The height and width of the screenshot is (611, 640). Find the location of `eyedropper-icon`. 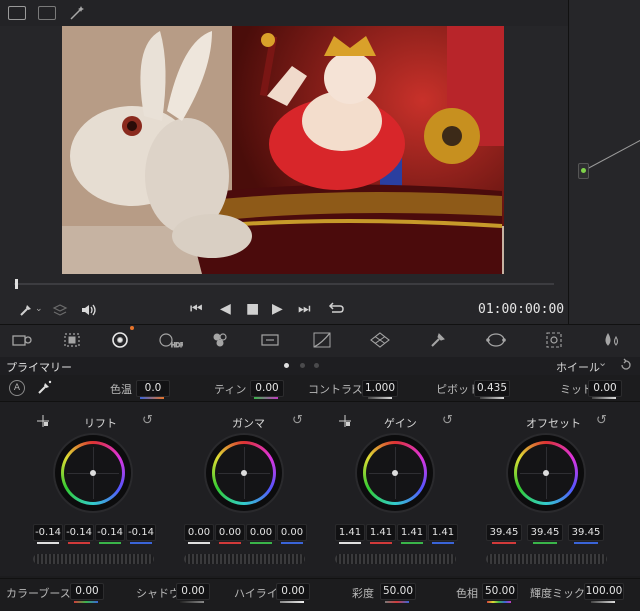

eyedropper-icon is located at coordinates (26, 310).